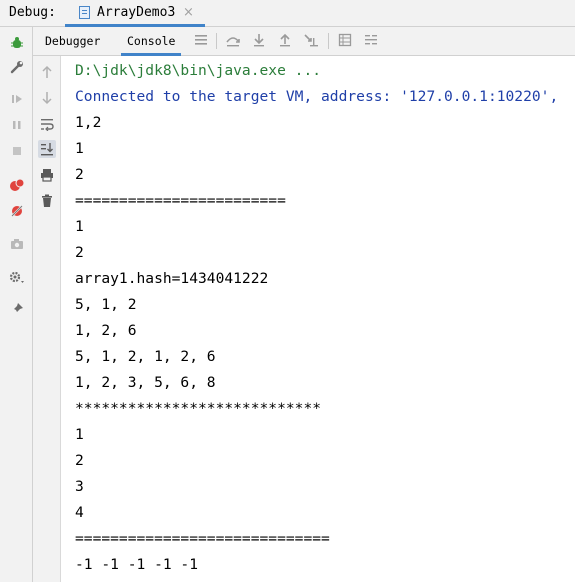 The width and height of the screenshot is (575, 582). Describe the element at coordinates (202, 538) in the screenshot. I see `console-line: =============================` at that location.